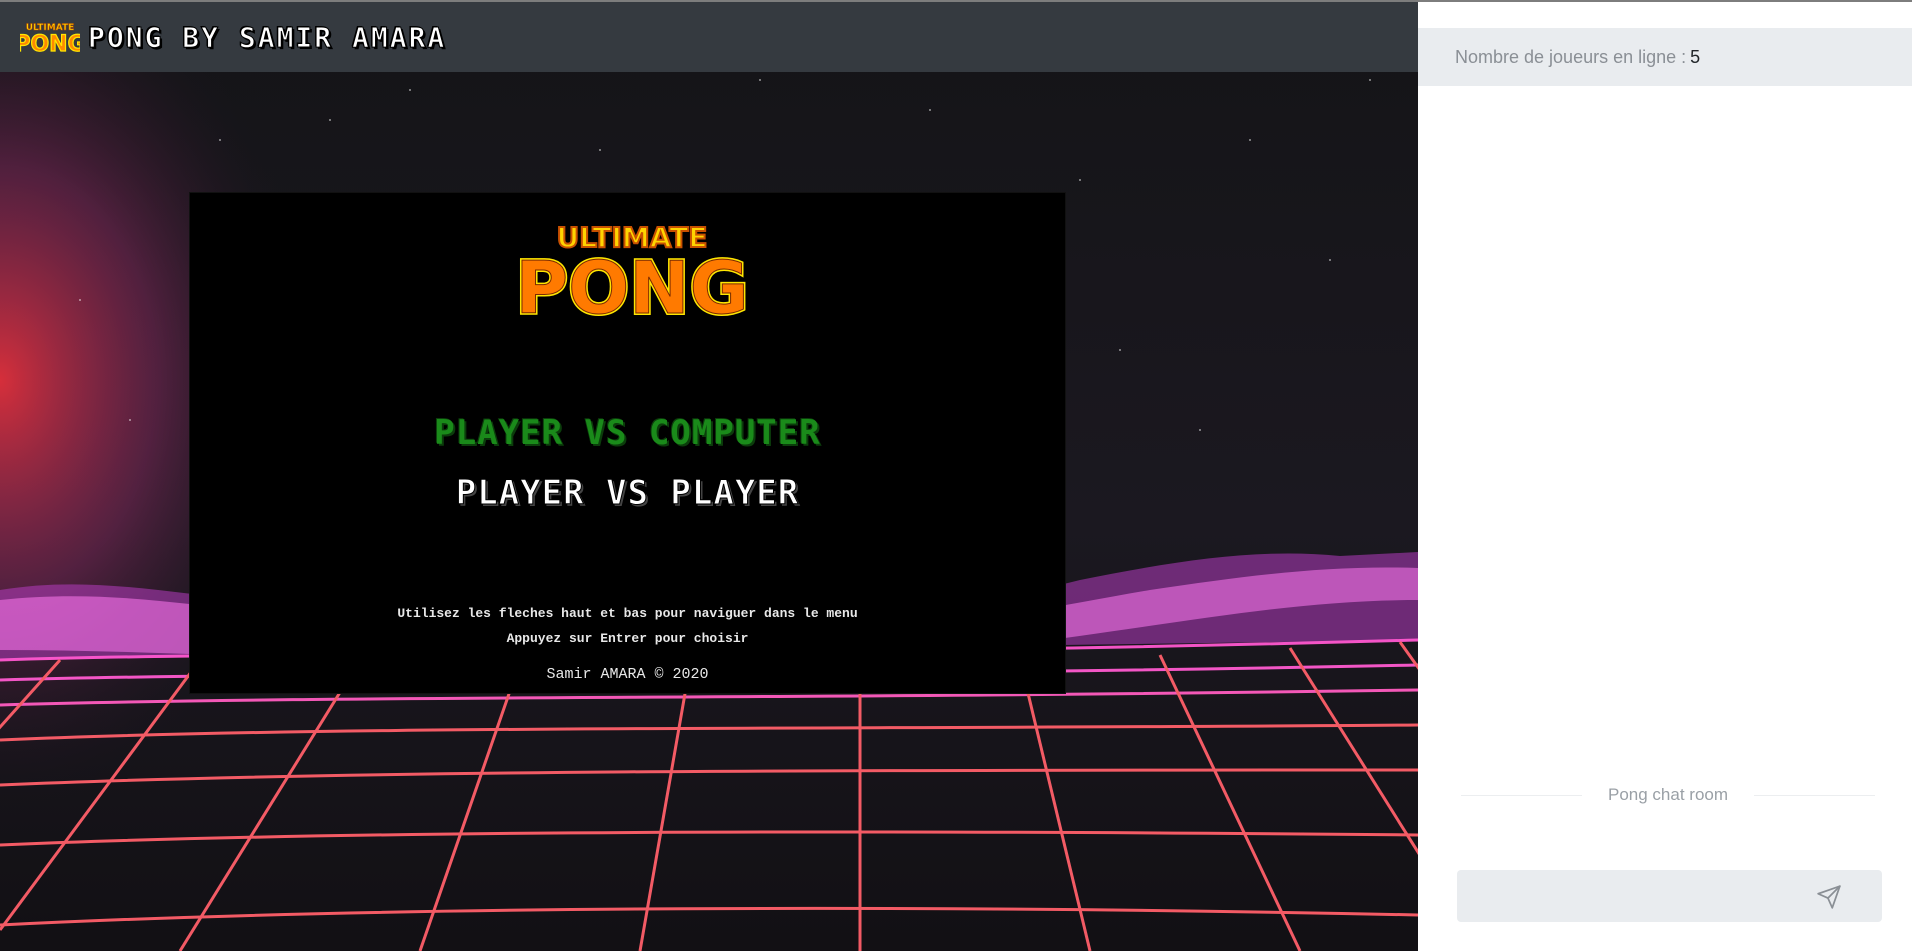  I want to click on chat-input-container, so click(1669, 896).